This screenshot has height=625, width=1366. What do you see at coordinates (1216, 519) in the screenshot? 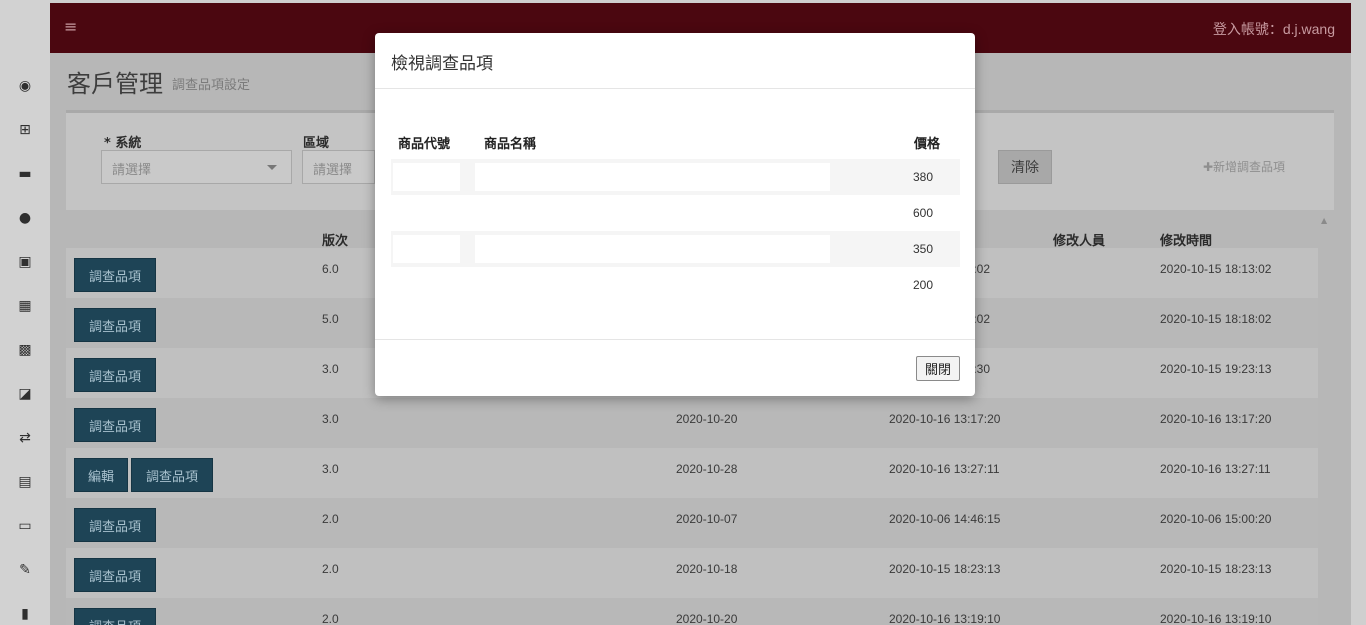
I see `modified-time-cell: 2020-10-06 15:00:20` at bounding box center [1216, 519].